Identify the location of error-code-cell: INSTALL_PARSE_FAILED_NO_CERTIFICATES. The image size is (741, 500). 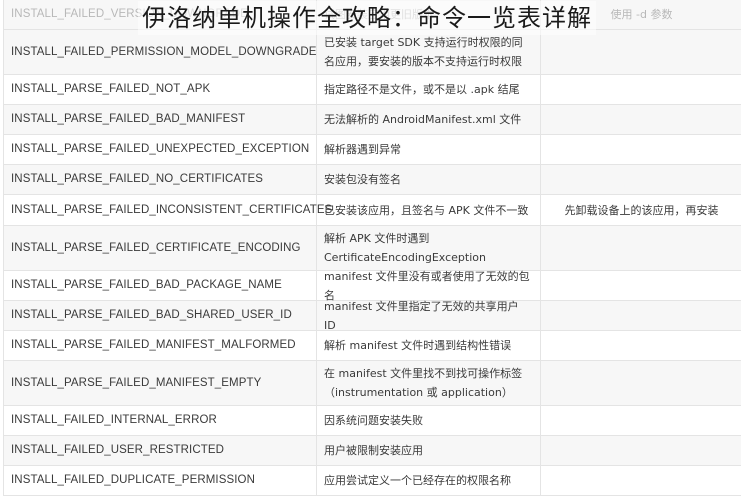
(160, 179).